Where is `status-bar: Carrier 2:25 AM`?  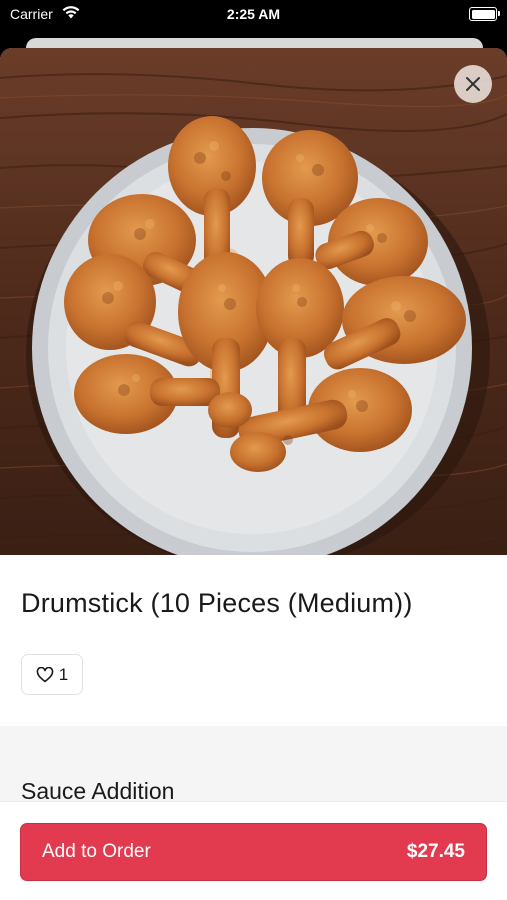 status-bar: Carrier 2:25 AM is located at coordinates (253, 17).